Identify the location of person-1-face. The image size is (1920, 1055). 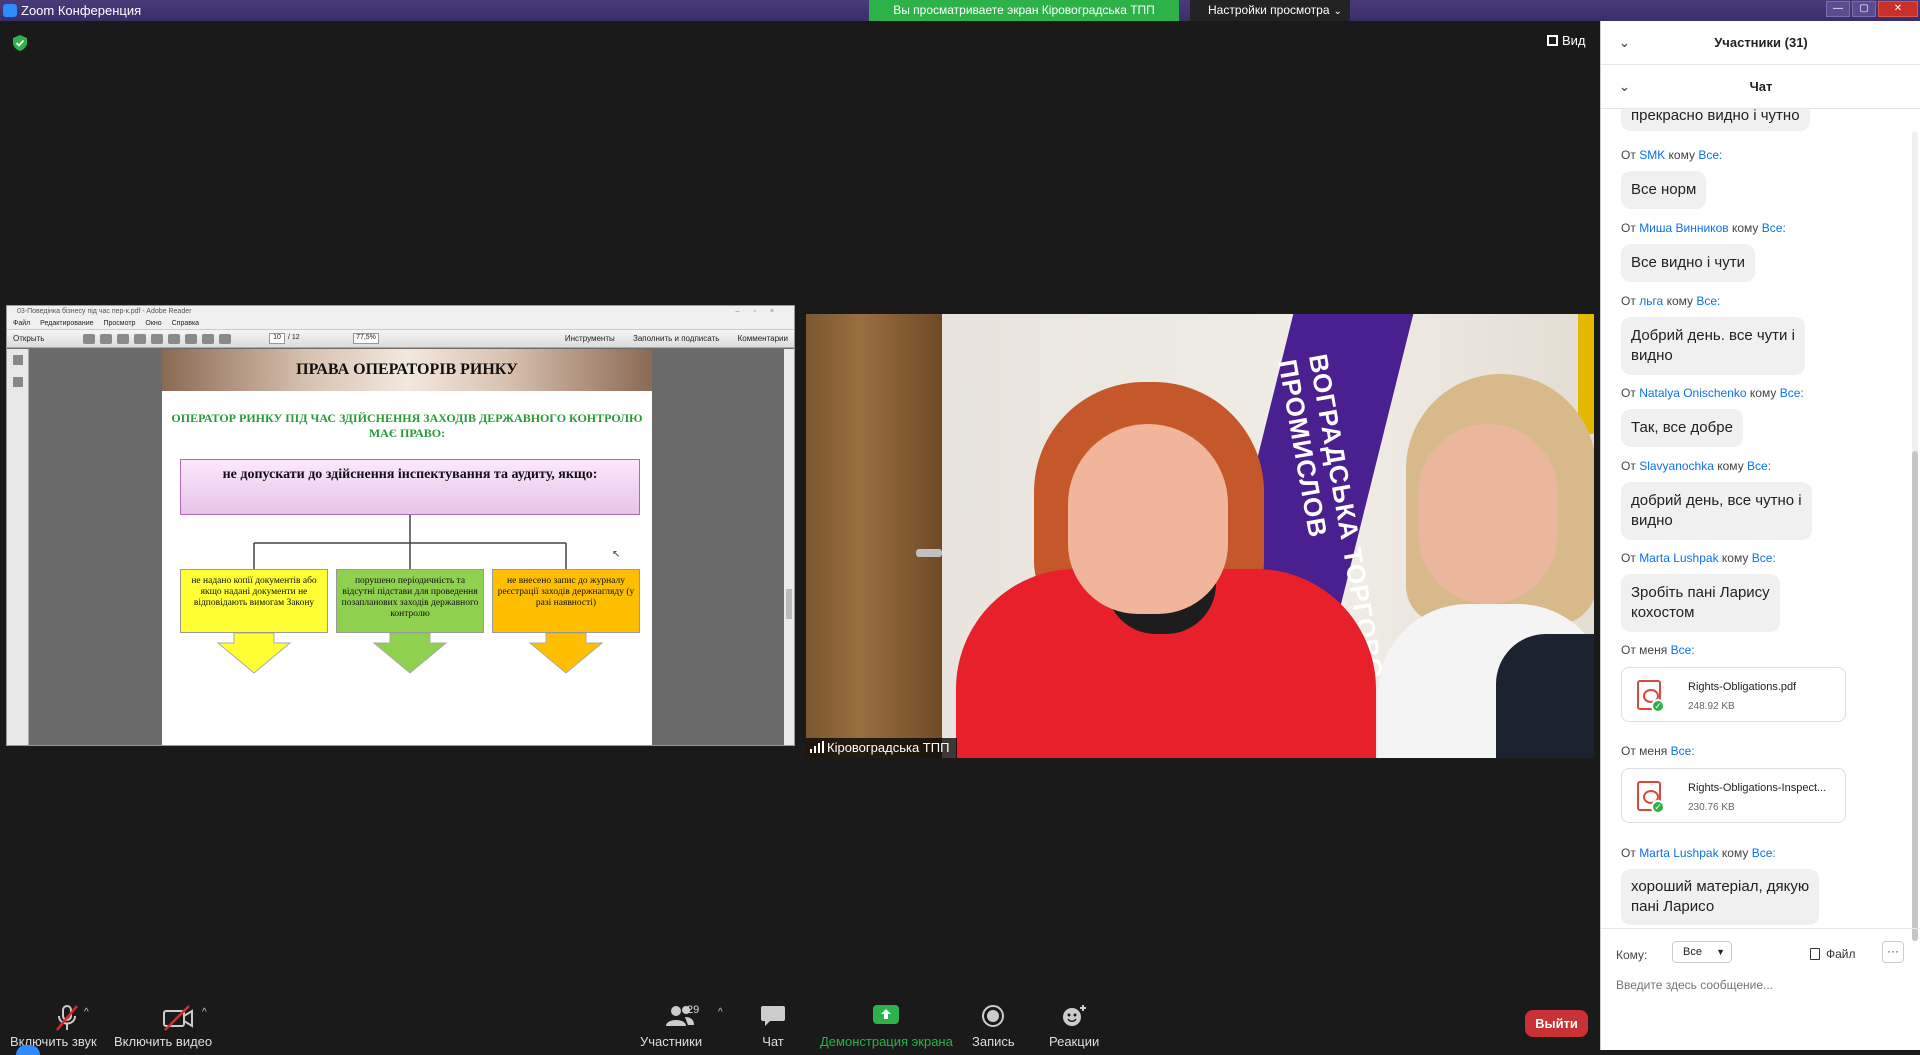
(1148, 519).